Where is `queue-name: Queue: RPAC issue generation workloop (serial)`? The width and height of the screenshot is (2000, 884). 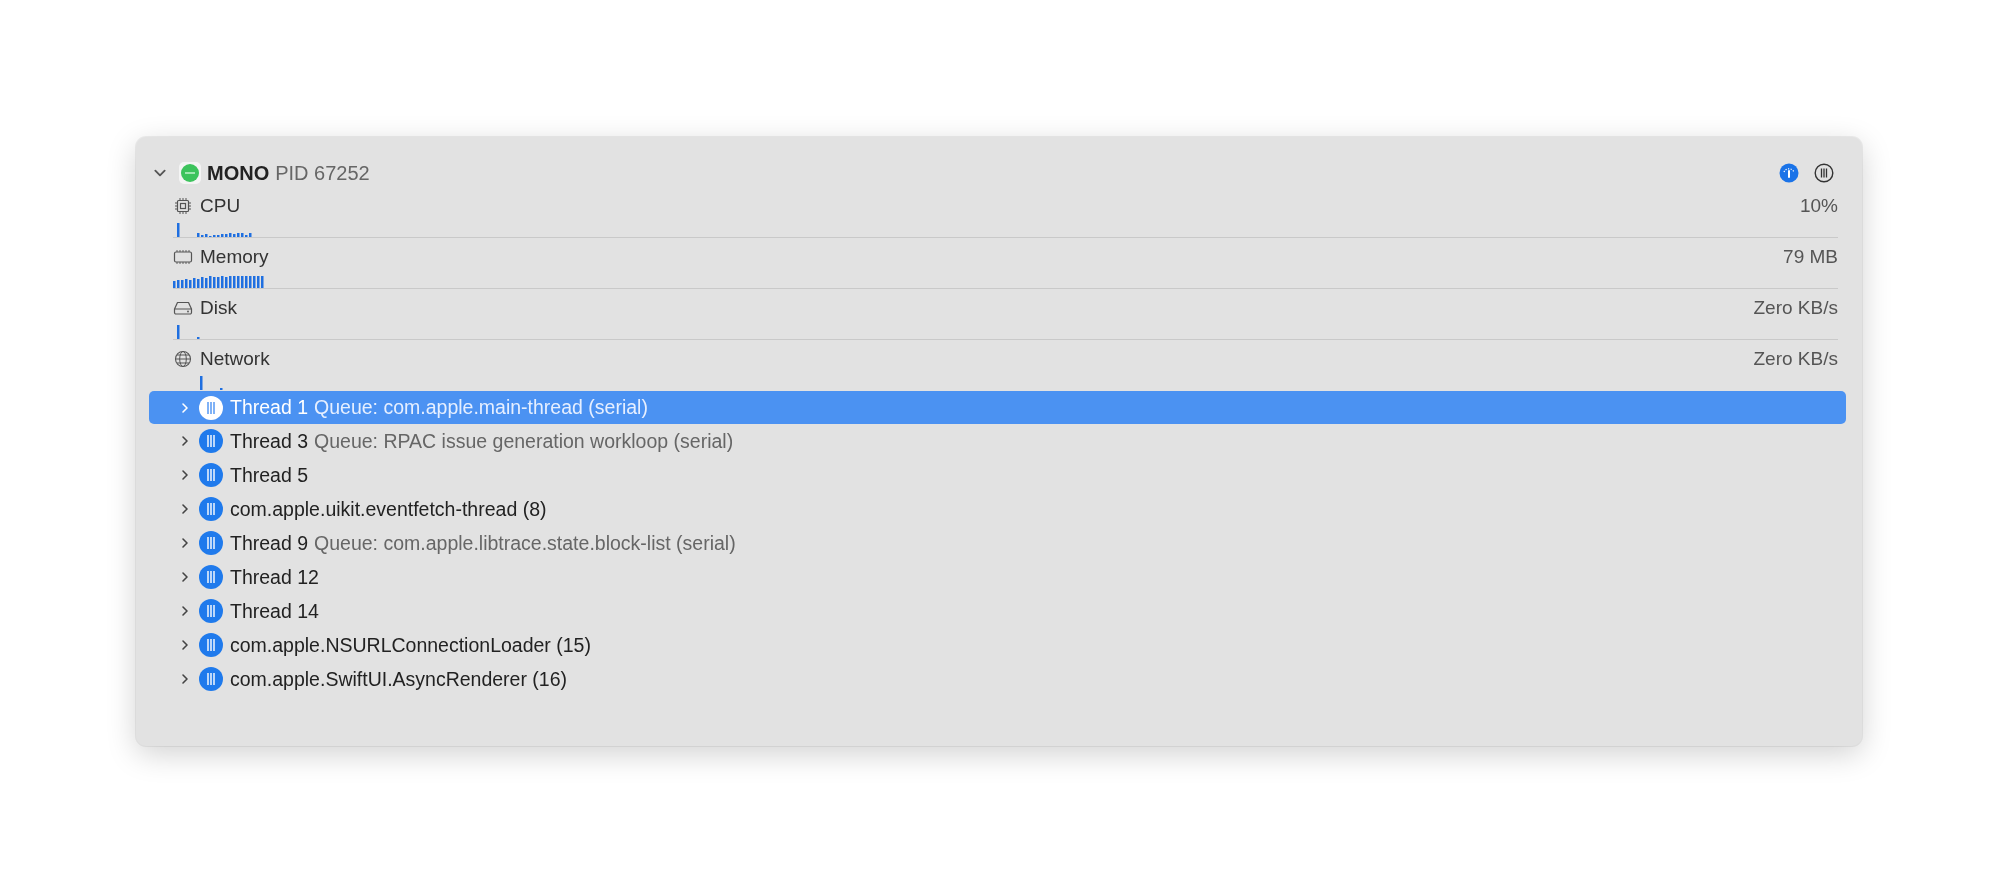
queue-name: Queue: RPAC issue generation workloop (serial) is located at coordinates (524, 441).